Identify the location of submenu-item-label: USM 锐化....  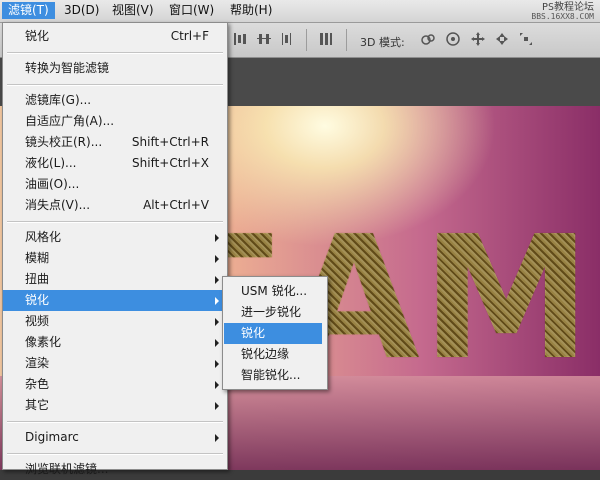
(274, 291).